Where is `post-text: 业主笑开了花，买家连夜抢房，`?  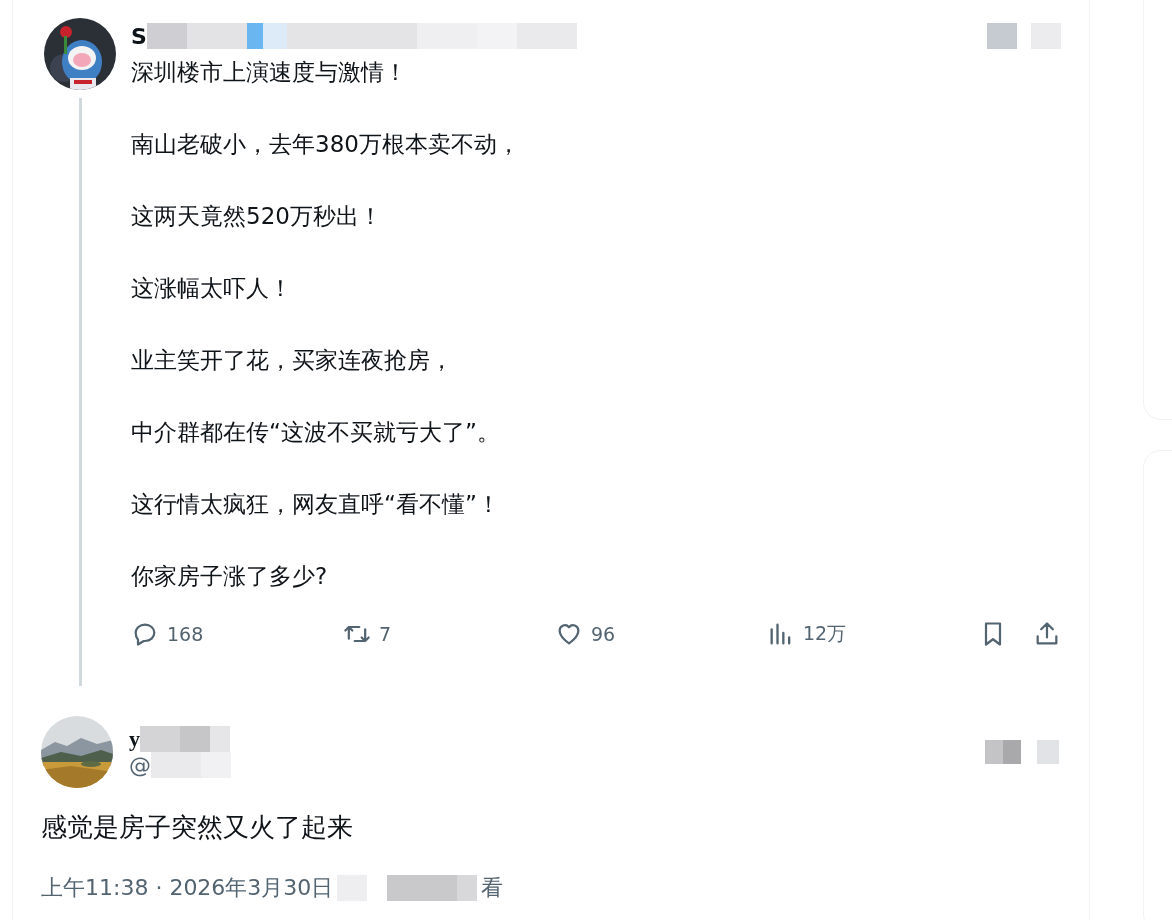 post-text: 业主笑开了花，买家连夜抢房， is located at coordinates (292, 360).